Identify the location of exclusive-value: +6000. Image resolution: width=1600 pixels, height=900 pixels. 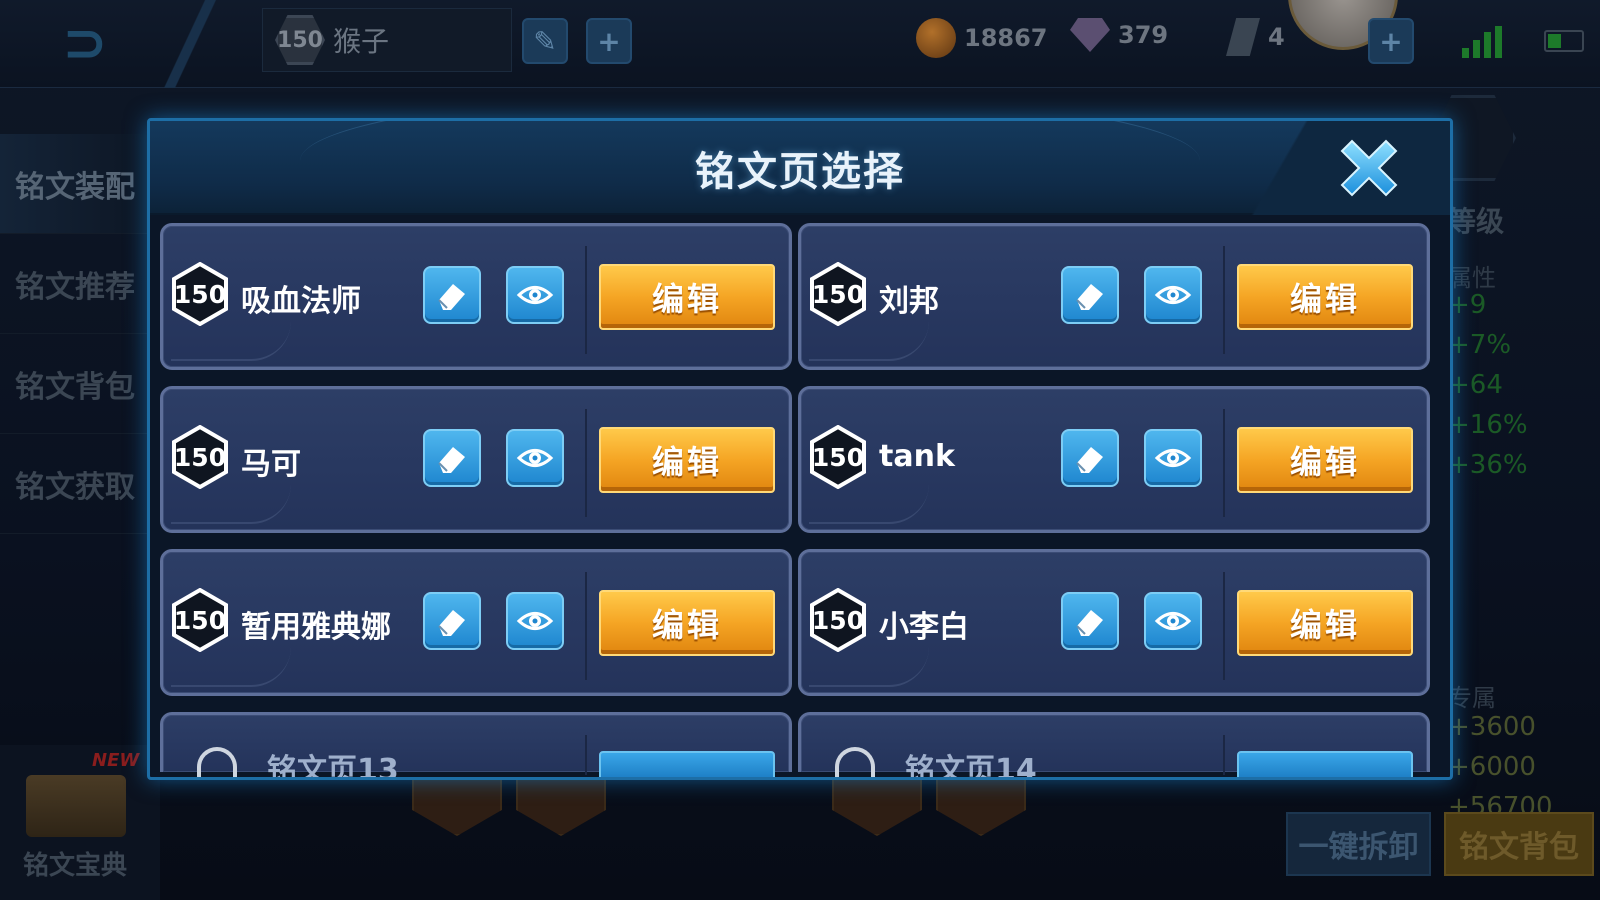
(1492, 767).